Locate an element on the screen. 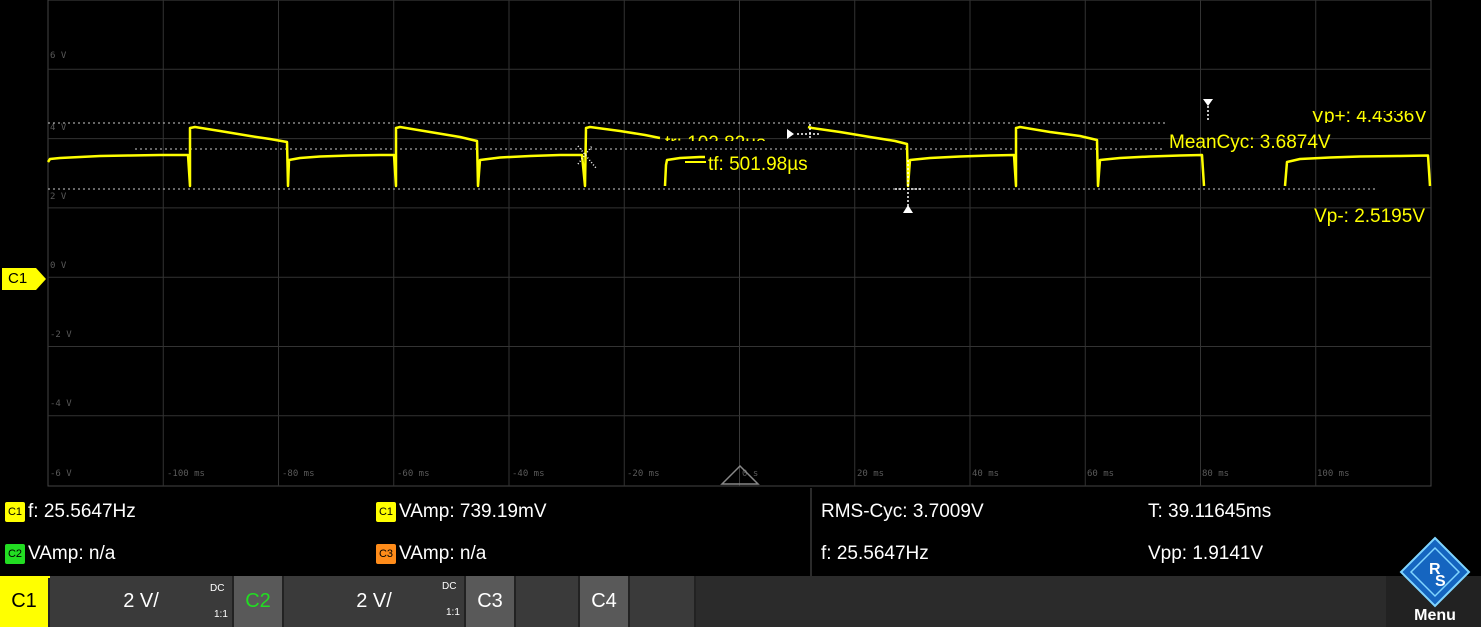 The height and width of the screenshot is (627, 1481). y-label-m4: -4 V is located at coordinates (61, 404).